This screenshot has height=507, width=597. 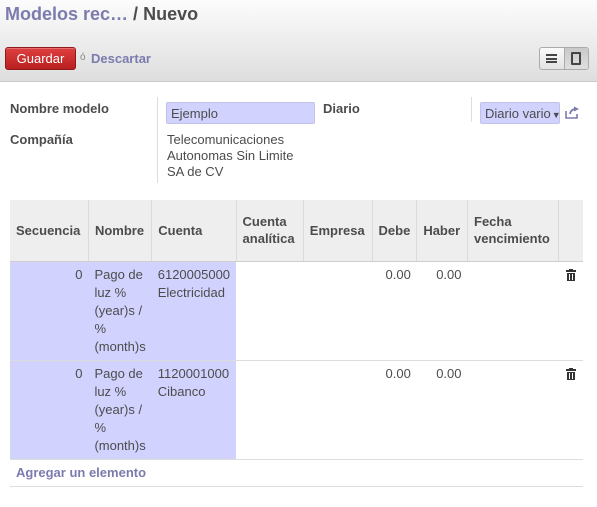 I want to click on column-header-sequence: Secuencia, so click(x=49, y=231).